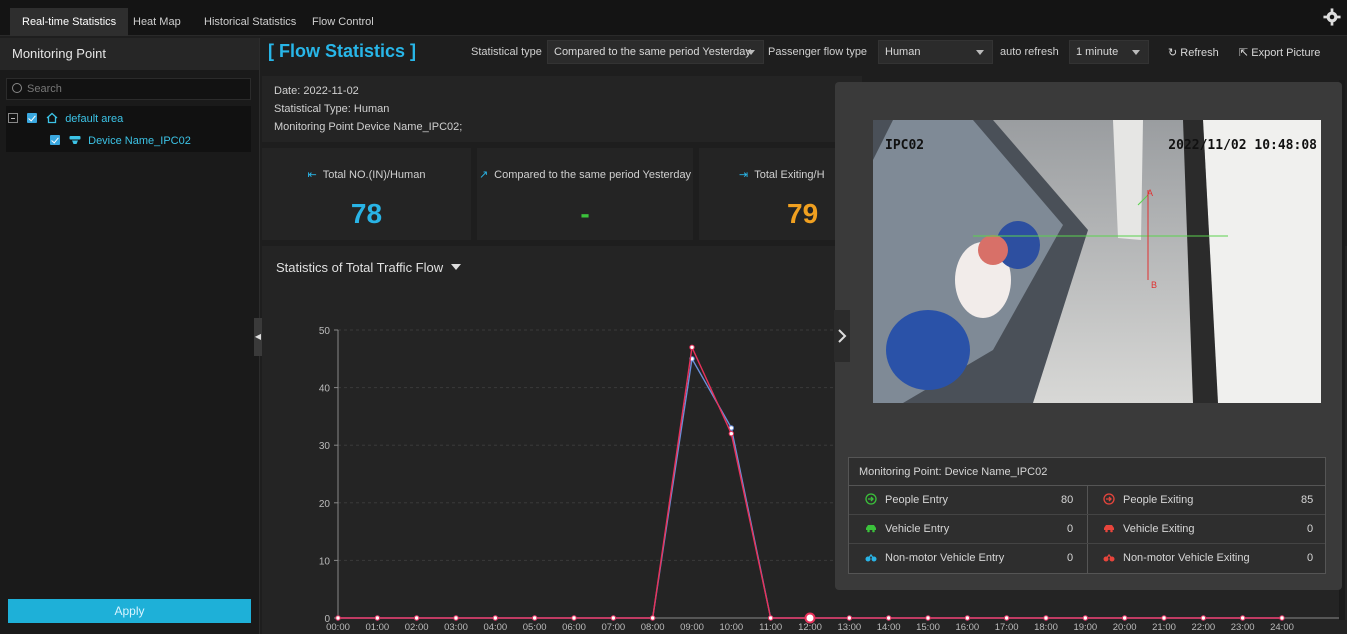 This screenshot has height=634, width=1347. I want to click on x-tick-label: 19:00, so click(1085, 627).